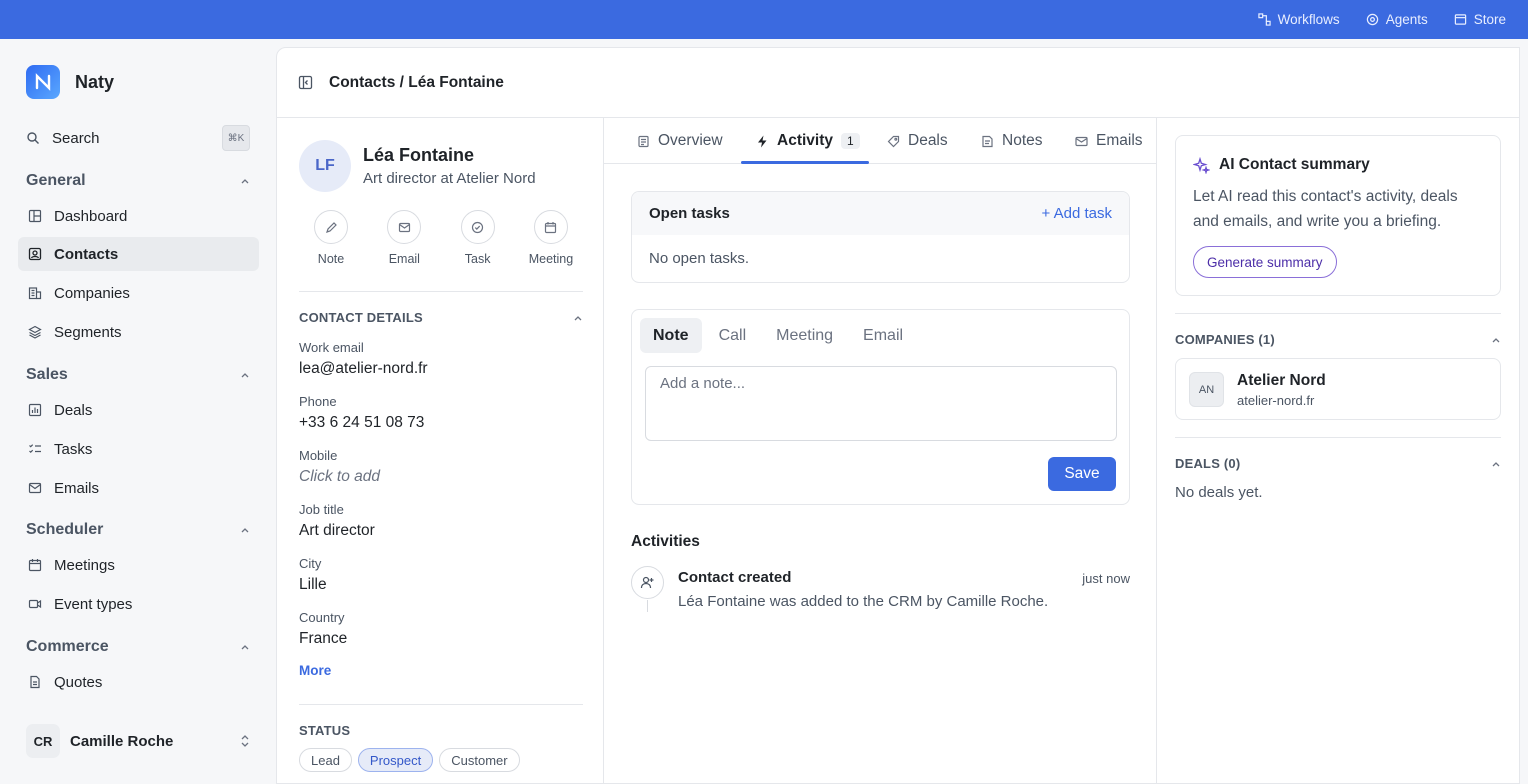 The width and height of the screenshot is (1528, 784). Describe the element at coordinates (35, 410) in the screenshot. I see `deals-icon` at that location.